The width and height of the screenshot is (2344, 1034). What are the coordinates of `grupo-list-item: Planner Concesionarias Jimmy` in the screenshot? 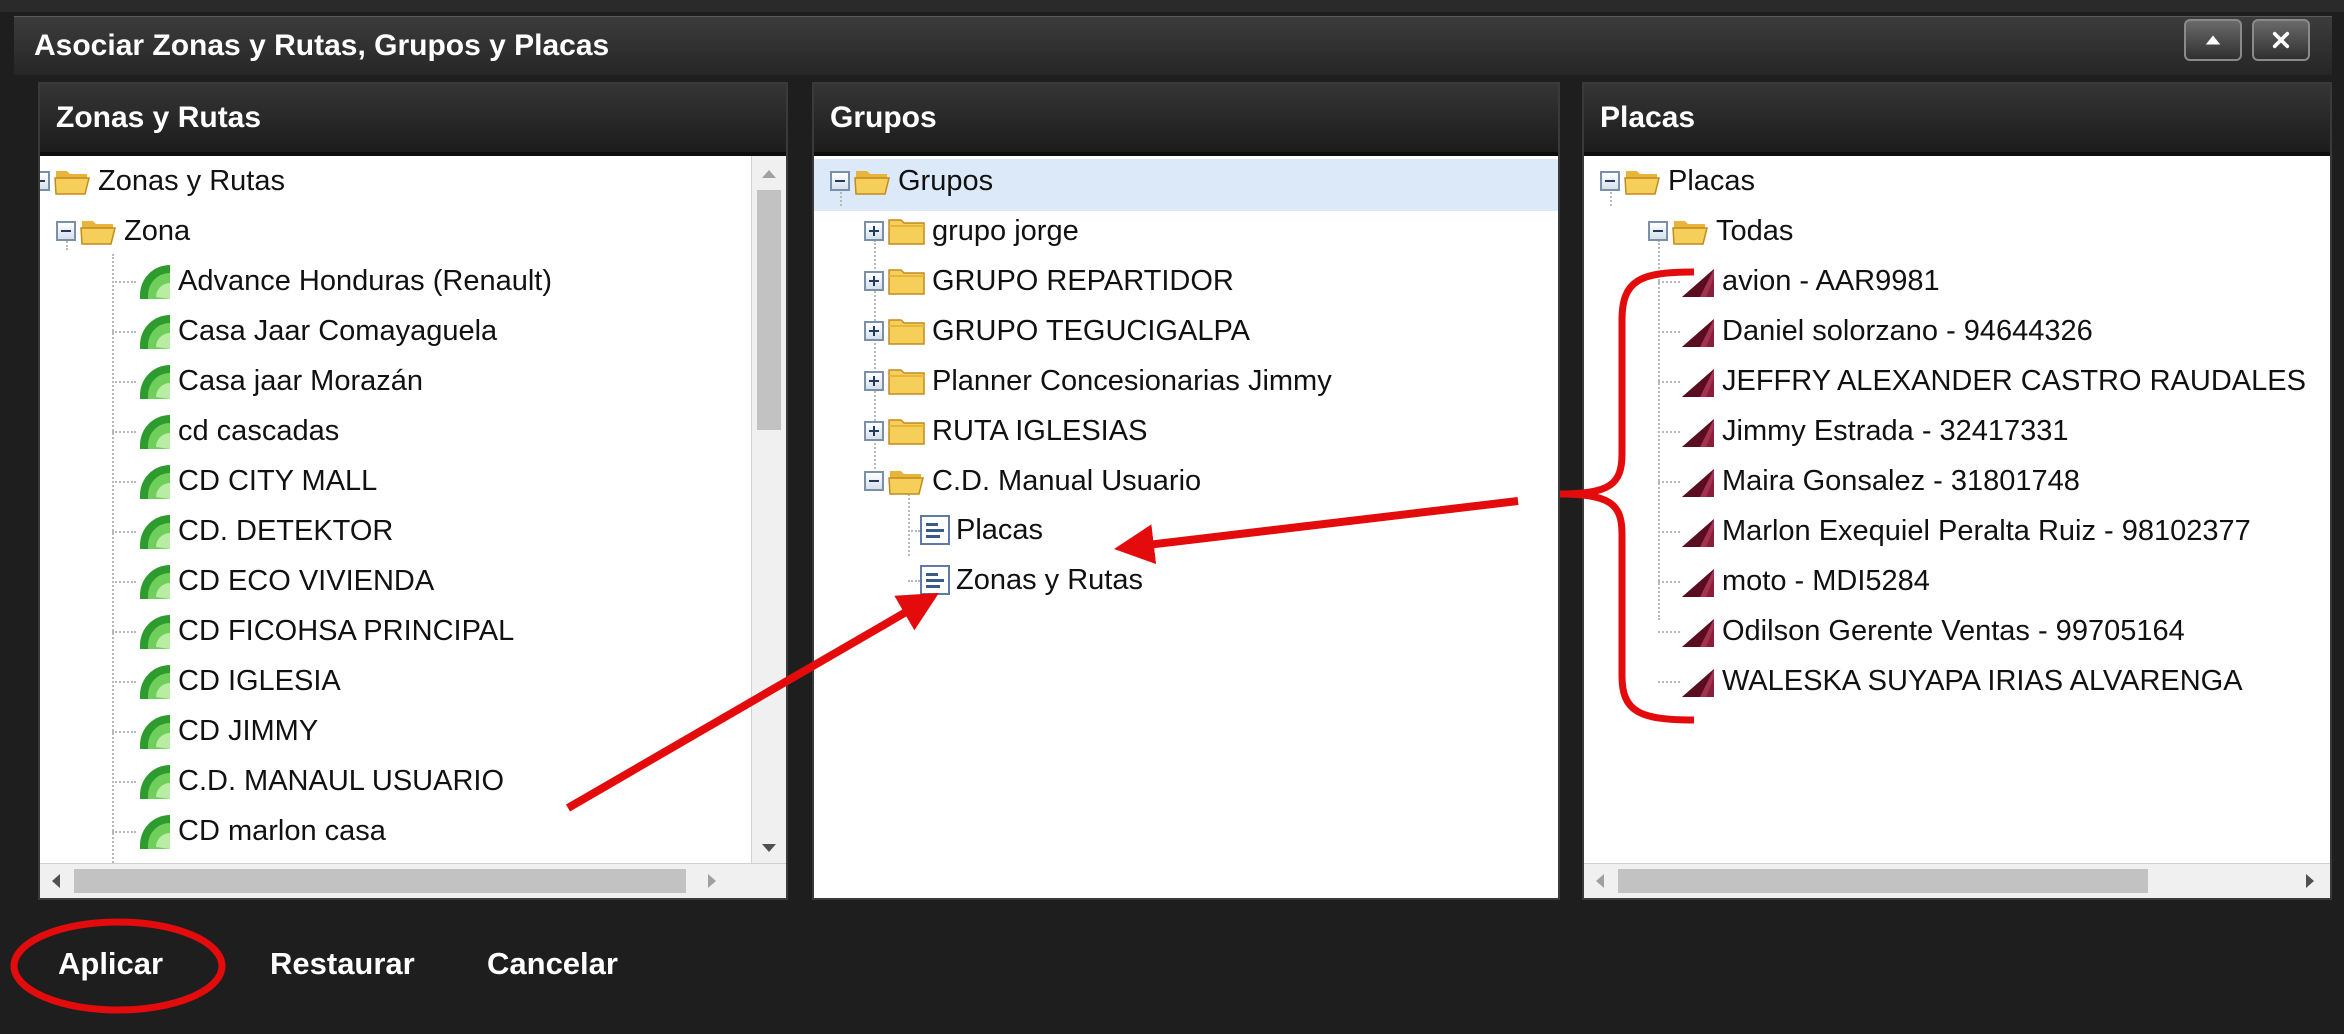 It's located at (1098, 381).